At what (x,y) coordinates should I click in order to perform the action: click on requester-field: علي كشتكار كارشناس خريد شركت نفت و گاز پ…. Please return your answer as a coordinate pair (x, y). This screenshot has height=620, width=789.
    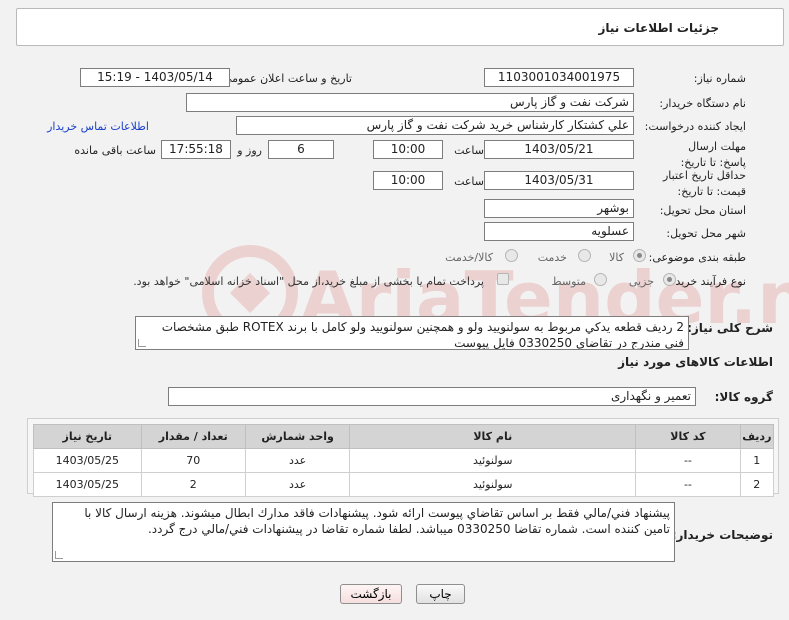
    Looking at the image, I should click on (435, 125).